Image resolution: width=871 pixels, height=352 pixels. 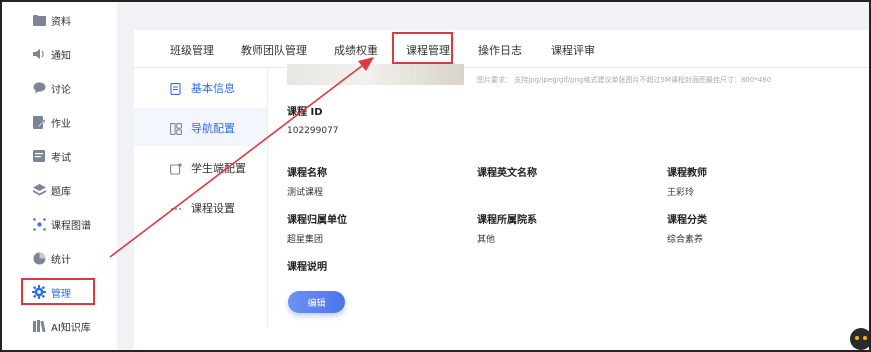 What do you see at coordinates (422, 48) in the screenshot?
I see `highlight-box-tab` at bounding box center [422, 48].